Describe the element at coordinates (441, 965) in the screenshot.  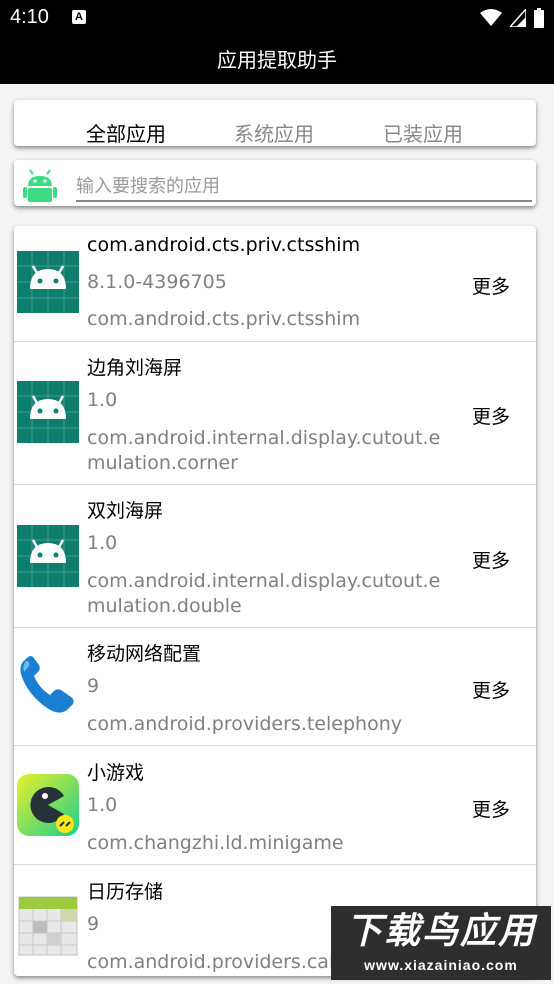
I see `watermark-url: www.xiazainiao.com` at that location.